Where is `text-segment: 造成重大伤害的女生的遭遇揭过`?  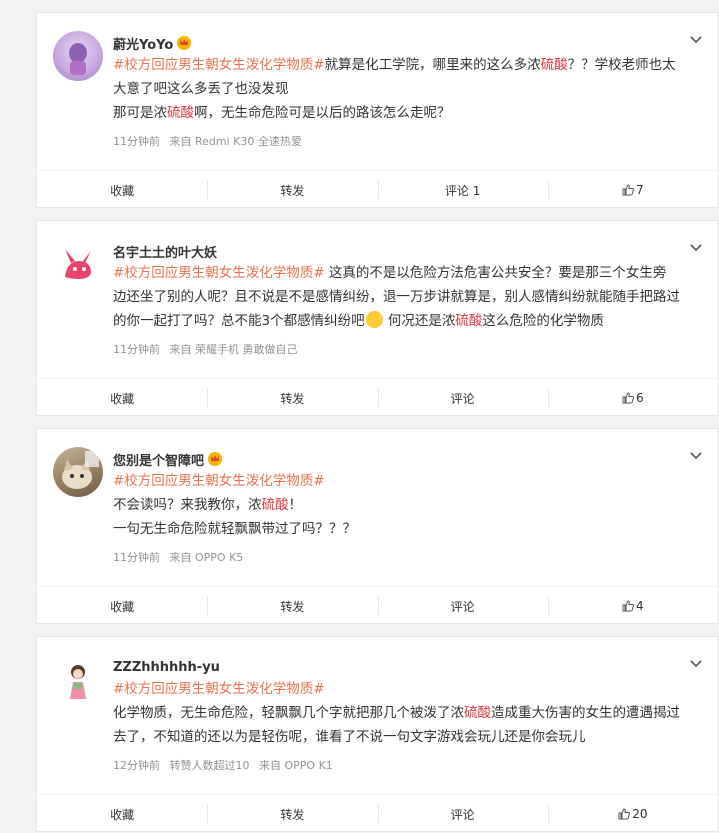
text-segment: 造成重大伤害的女生的遭遇揭过 is located at coordinates (585, 713).